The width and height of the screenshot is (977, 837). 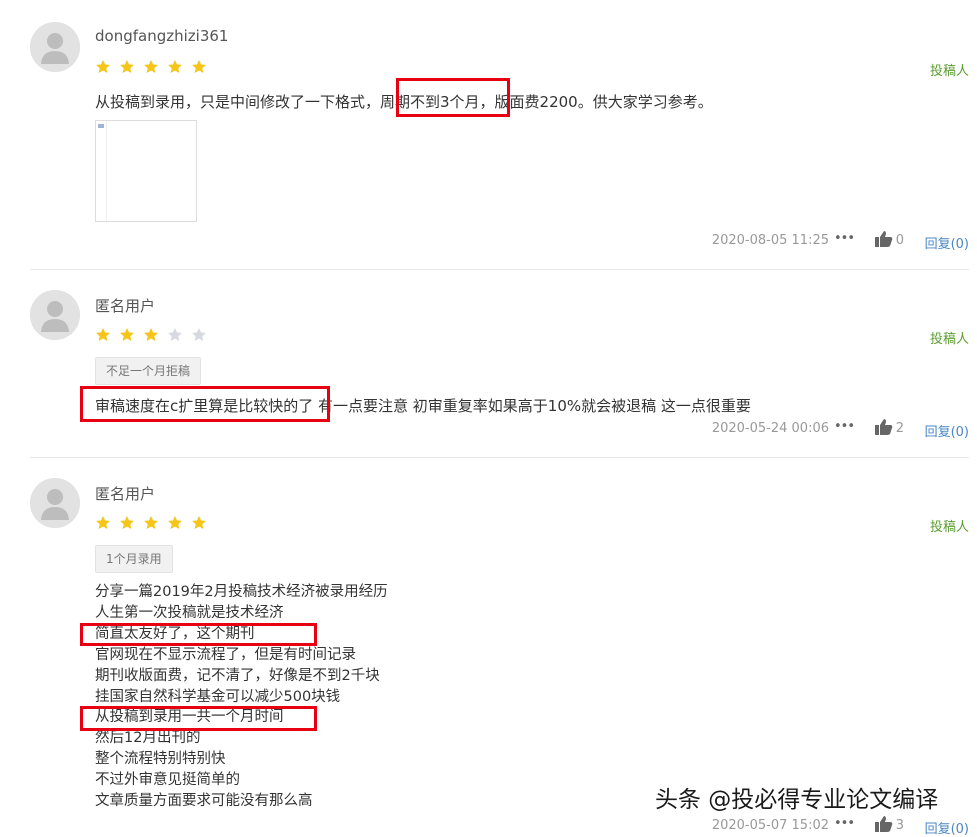 I want to click on content-line: 不过外审意见挺简单的, so click(x=167, y=780).